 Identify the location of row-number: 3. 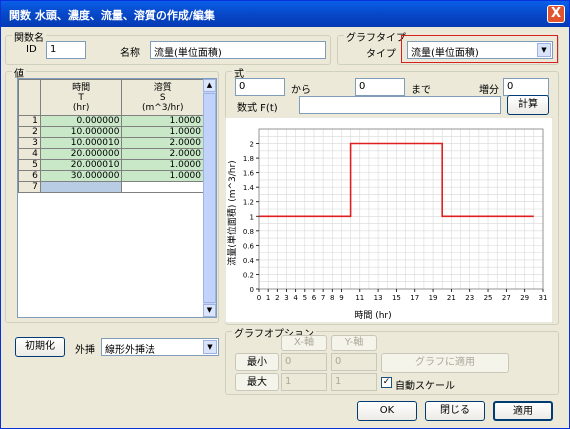
(29, 143).